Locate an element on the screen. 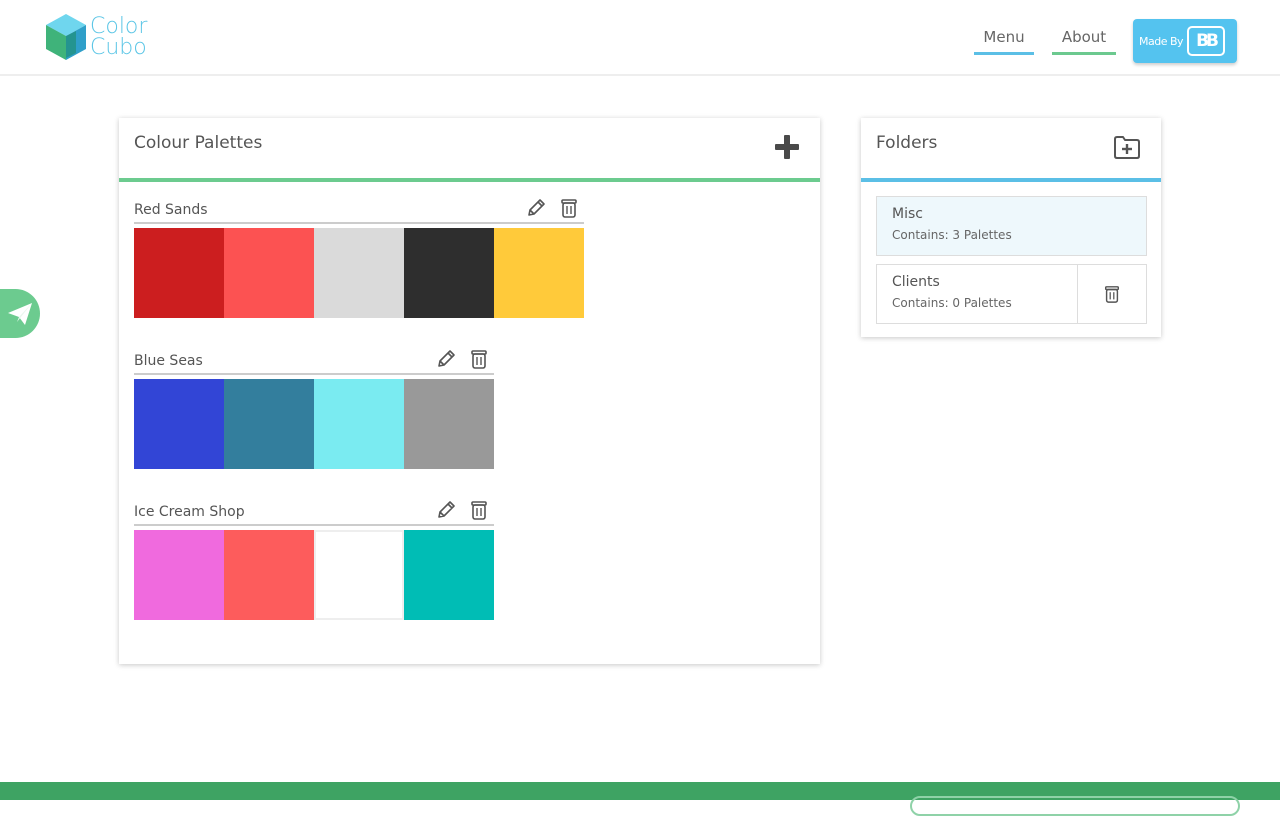 The height and width of the screenshot is (816, 1280). logo-text: Color Cubo is located at coordinates (119, 37).